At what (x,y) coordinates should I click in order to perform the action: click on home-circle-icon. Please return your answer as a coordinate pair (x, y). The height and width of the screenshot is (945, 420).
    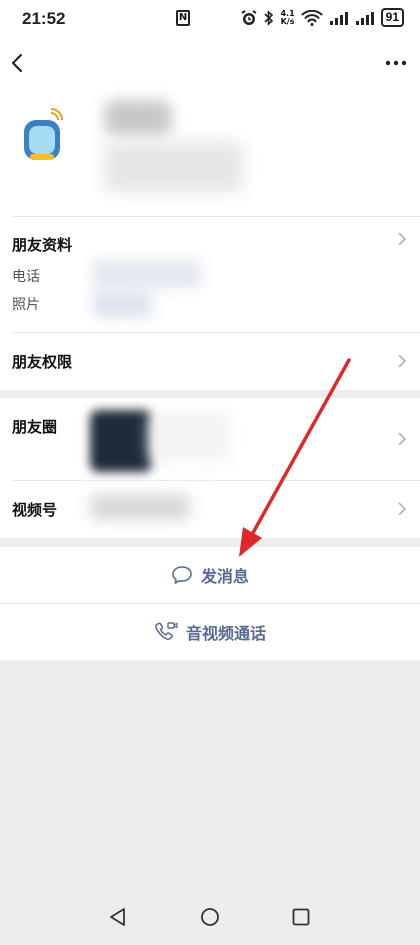
    Looking at the image, I should click on (210, 917).